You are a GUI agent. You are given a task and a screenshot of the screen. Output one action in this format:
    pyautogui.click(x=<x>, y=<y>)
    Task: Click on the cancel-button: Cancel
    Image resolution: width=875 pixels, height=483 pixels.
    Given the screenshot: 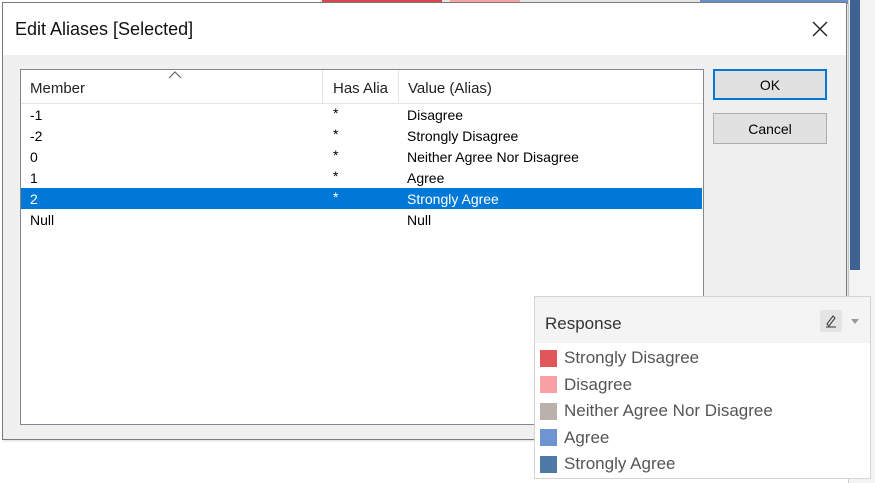 What is the action you would take?
    pyautogui.click(x=770, y=128)
    